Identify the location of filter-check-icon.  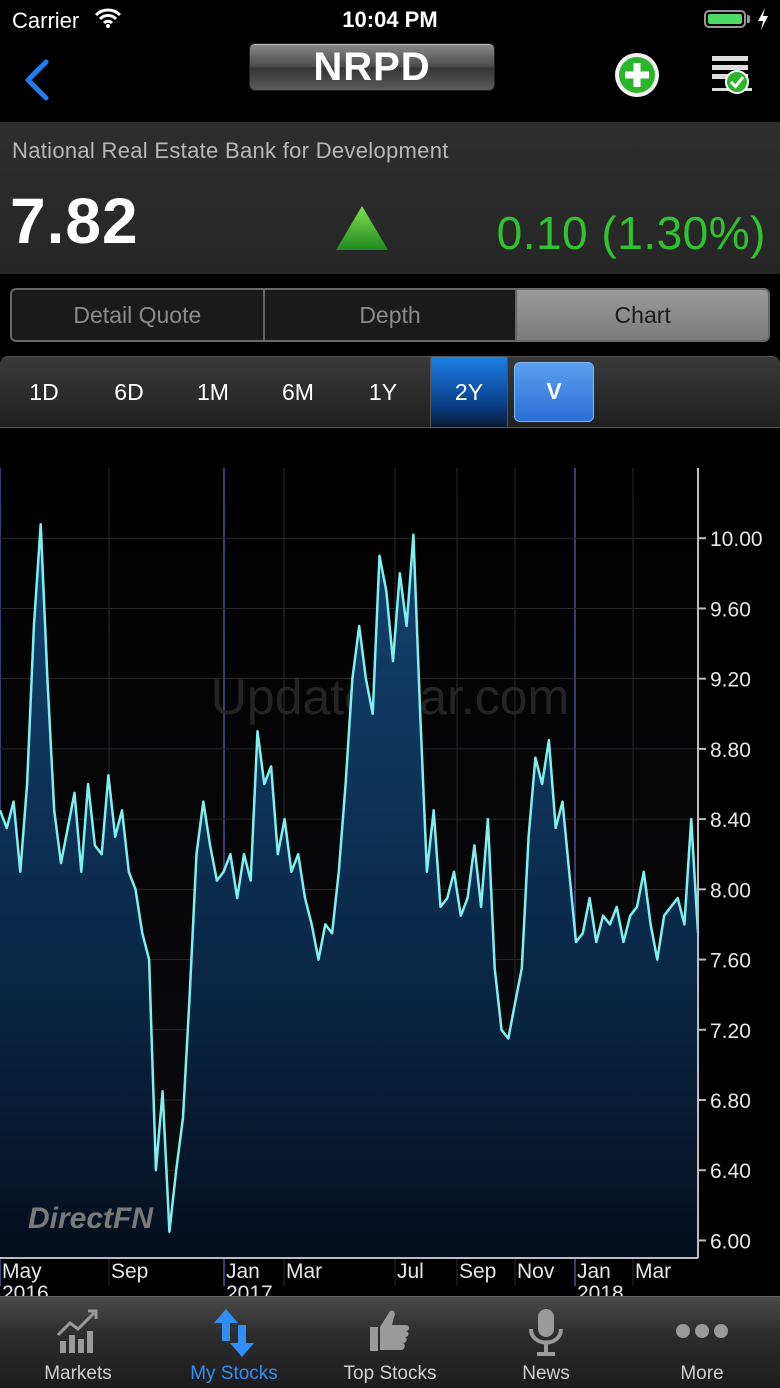
(732, 75).